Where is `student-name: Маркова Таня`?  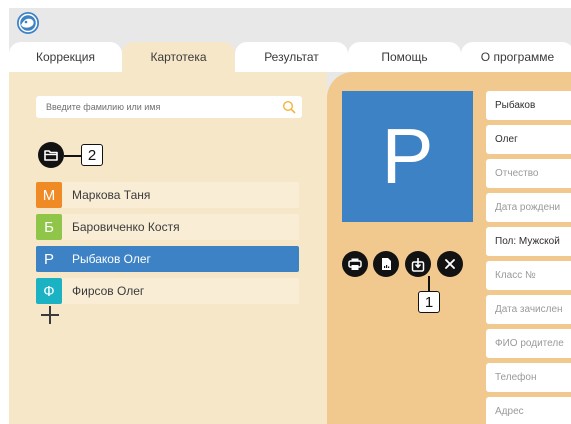
student-name: Маркова Таня is located at coordinates (111, 195).